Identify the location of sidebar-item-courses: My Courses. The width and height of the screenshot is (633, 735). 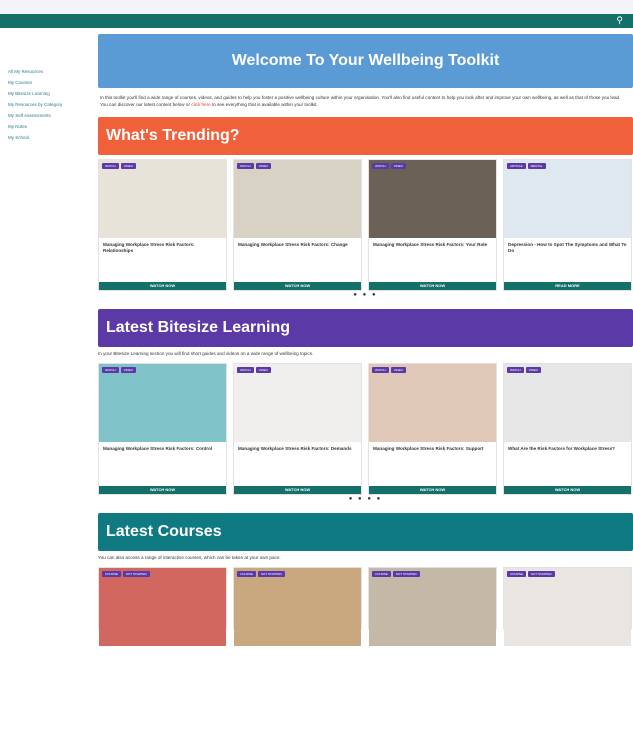
(46, 82).